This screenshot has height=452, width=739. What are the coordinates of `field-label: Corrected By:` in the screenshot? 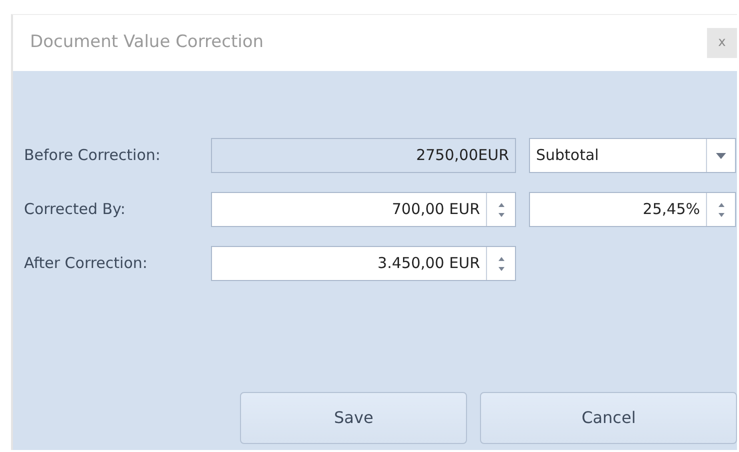 It's located at (75, 209).